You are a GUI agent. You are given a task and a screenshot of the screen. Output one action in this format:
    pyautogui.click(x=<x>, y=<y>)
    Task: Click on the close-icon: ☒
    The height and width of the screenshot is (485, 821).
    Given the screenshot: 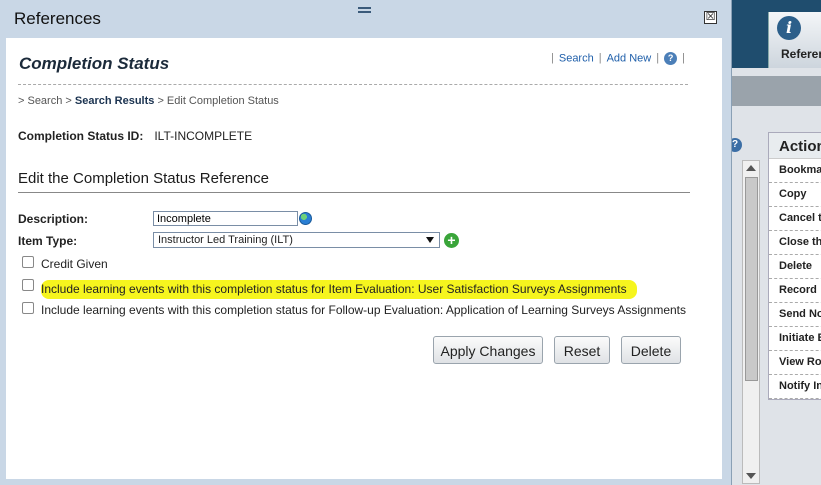 What is the action you would take?
    pyautogui.click(x=710, y=17)
    